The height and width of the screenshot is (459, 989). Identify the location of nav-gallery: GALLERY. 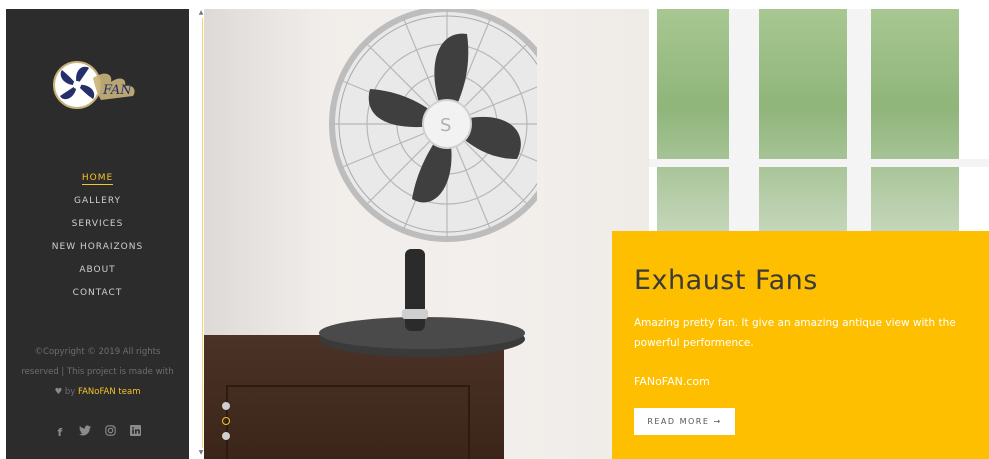
(97, 201).